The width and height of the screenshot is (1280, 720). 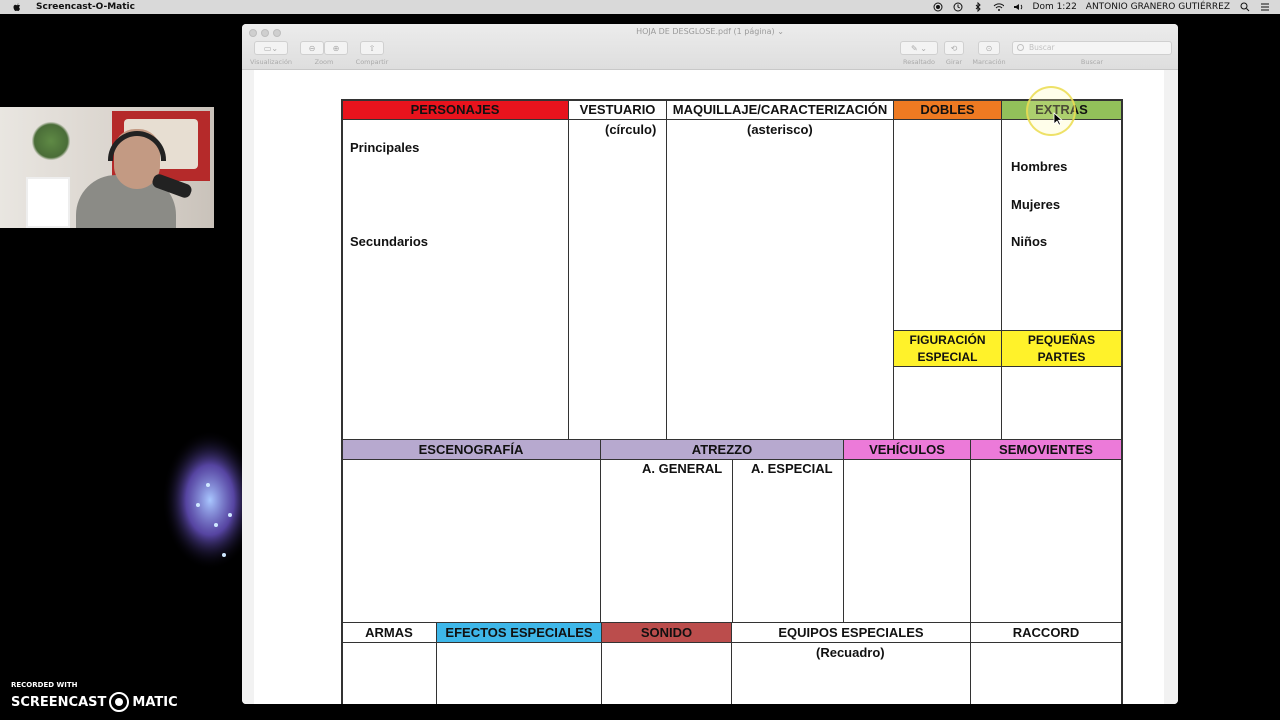 What do you see at coordinates (780, 109) in the screenshot?
I see `header-maquillaje: MAQUILLAJE/CARACTERIZACIÓN` at bounding box center [780, 109].